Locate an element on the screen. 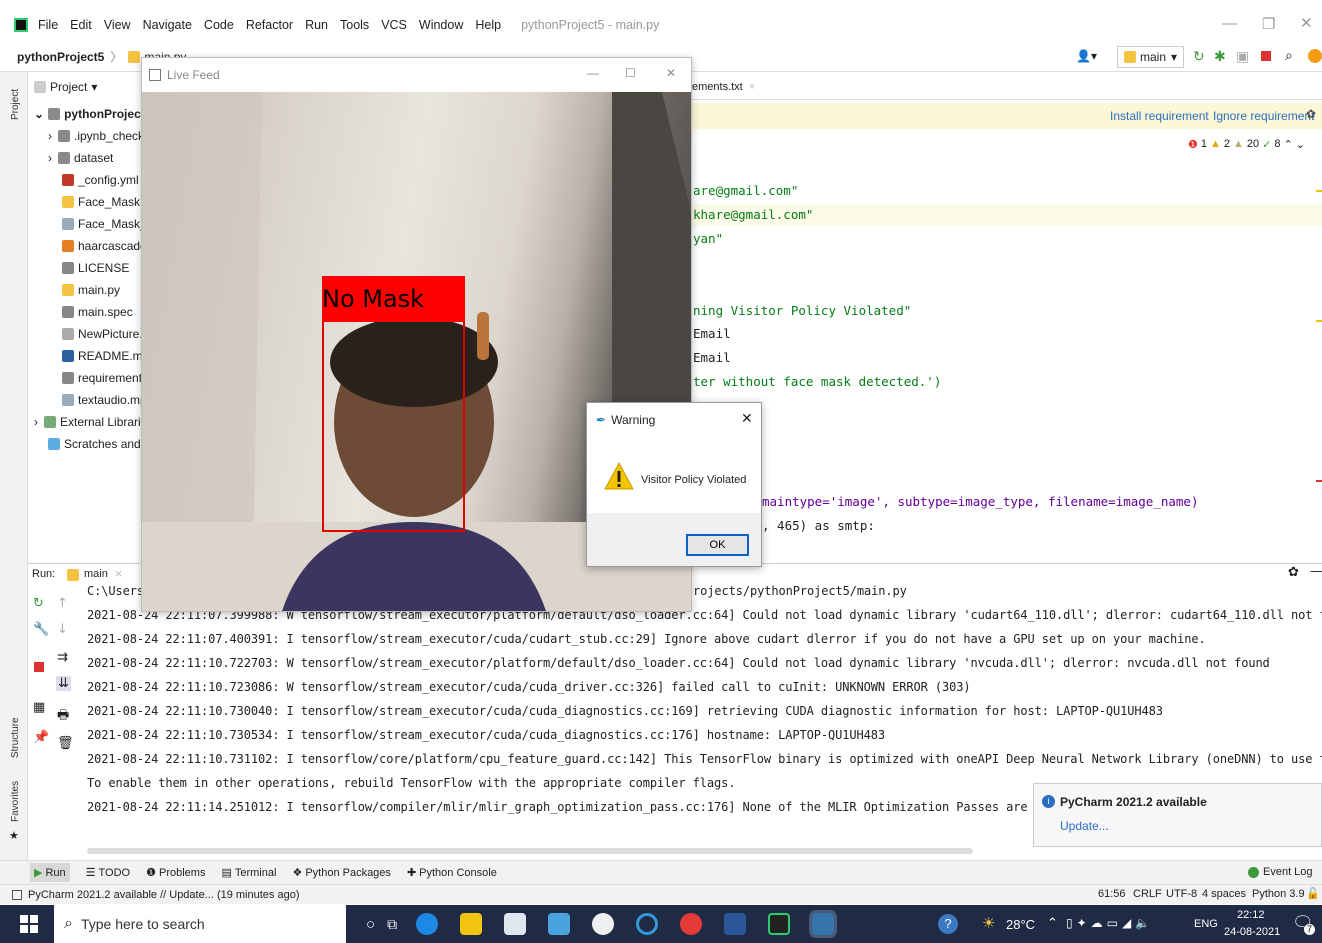  help-icon: ? is located at coordinates (948, 924).